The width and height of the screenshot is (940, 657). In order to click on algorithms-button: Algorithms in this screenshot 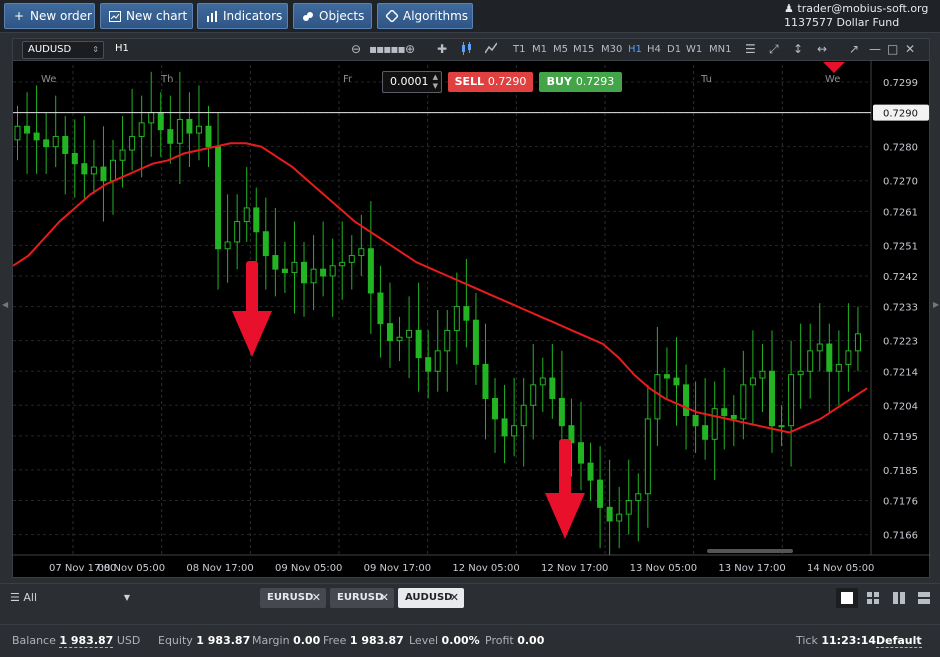, I will do `click(425, 16)`.